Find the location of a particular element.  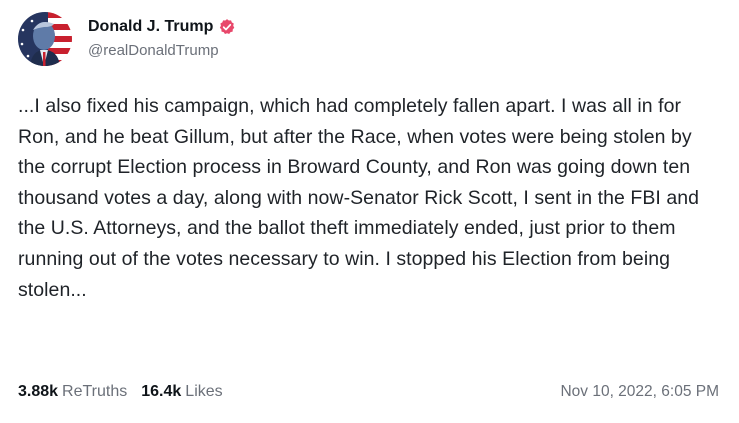

author-handle: @realDonaldTrump is located at coordinates (162, 50).